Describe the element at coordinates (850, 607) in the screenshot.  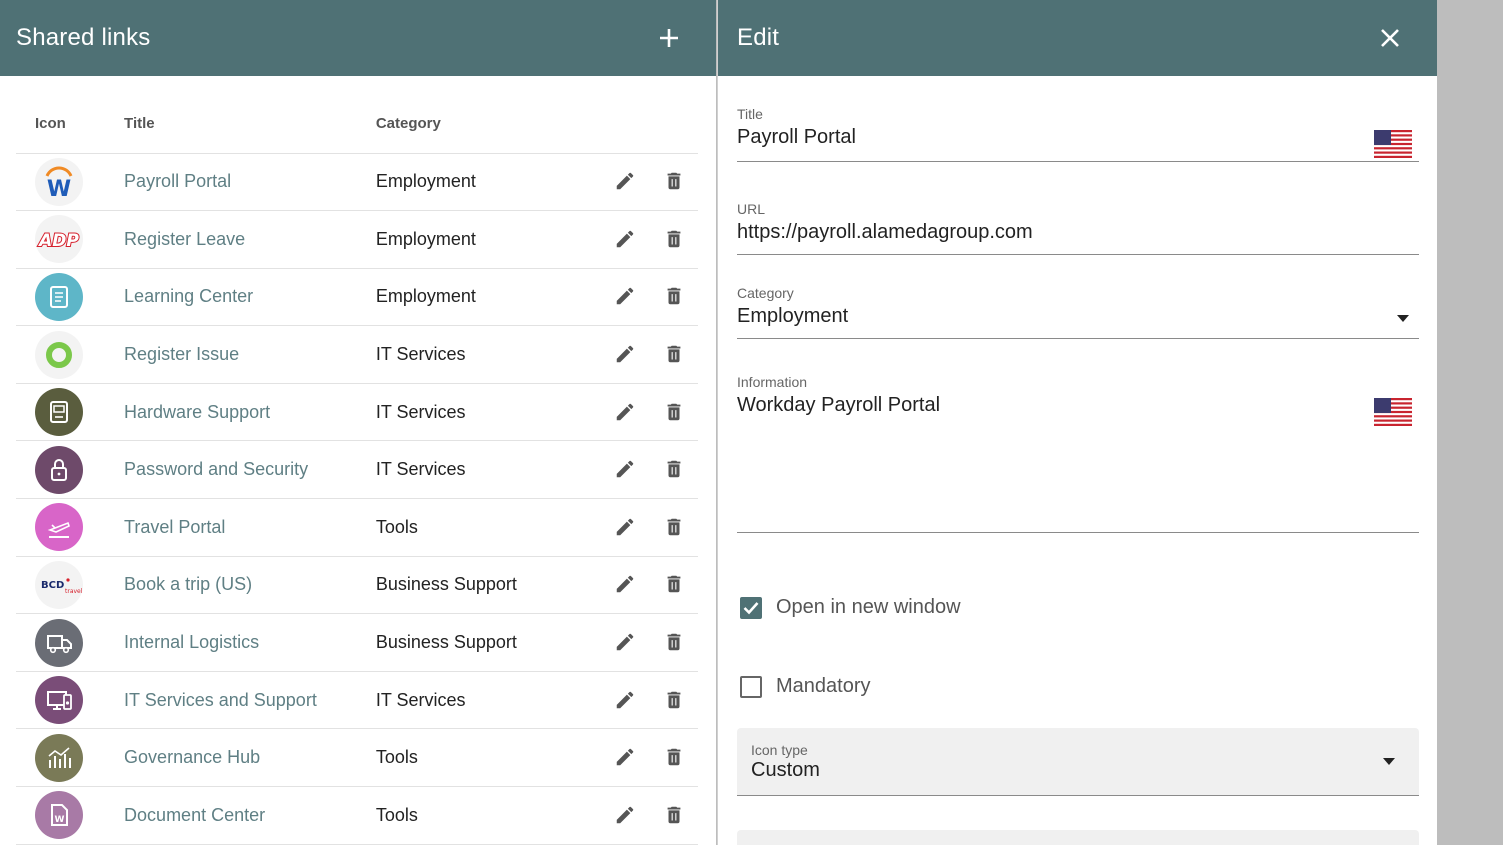
I see `open-new-window-checkbox: Open in new window` at that location.